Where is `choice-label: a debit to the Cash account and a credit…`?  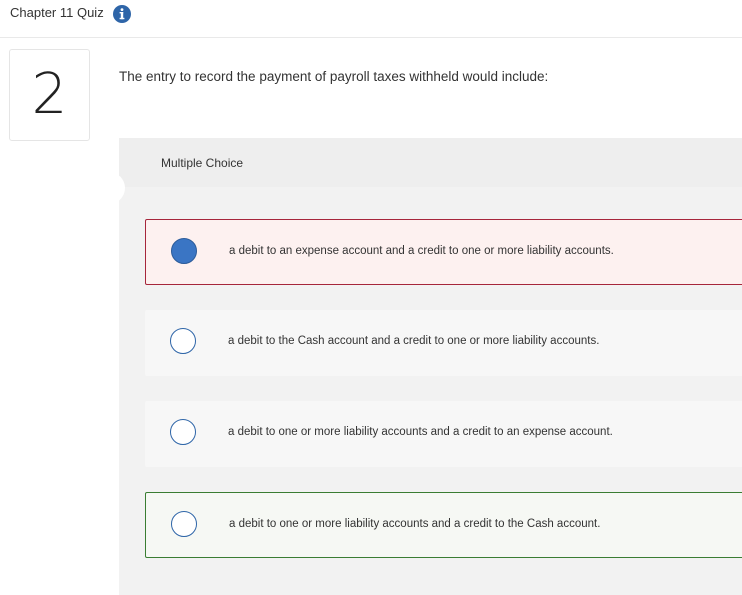
choice-label: a debit to the Cash account and a credit… is located at coordinates (414, 341).